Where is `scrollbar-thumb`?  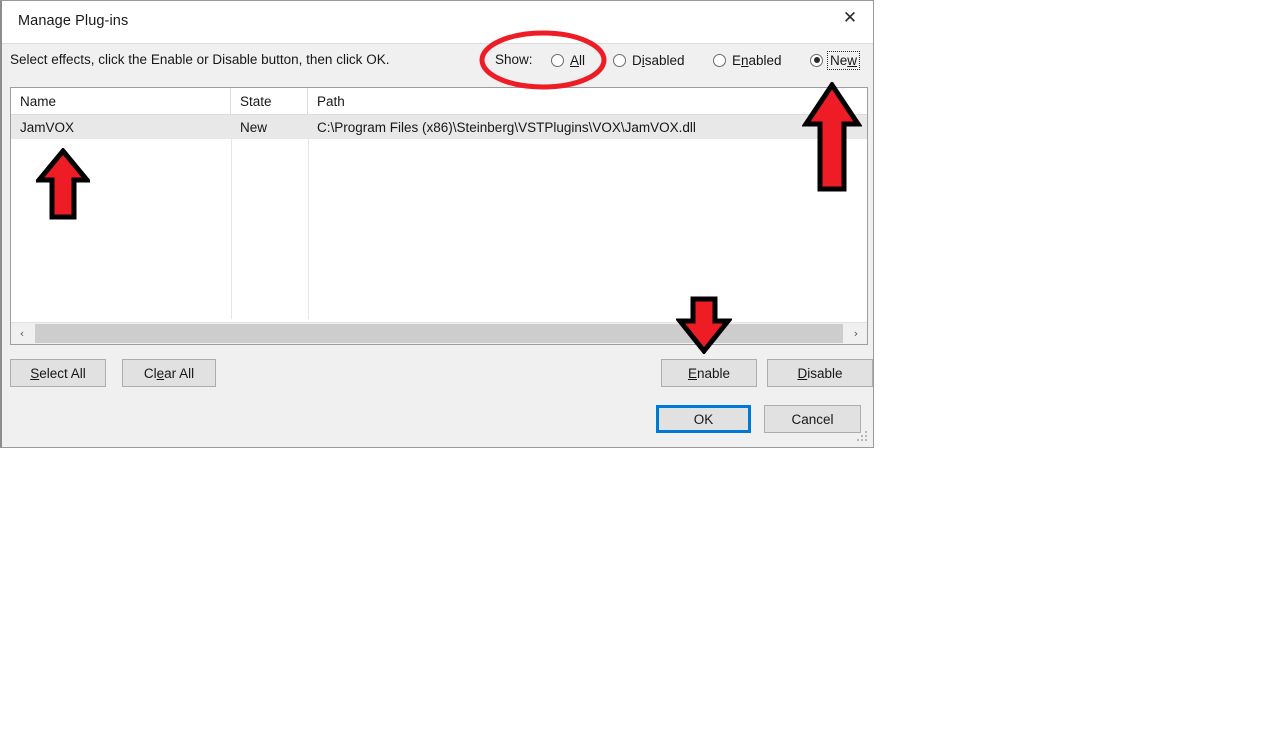
scrollbar-thumb is located at coordinates (439, 333).